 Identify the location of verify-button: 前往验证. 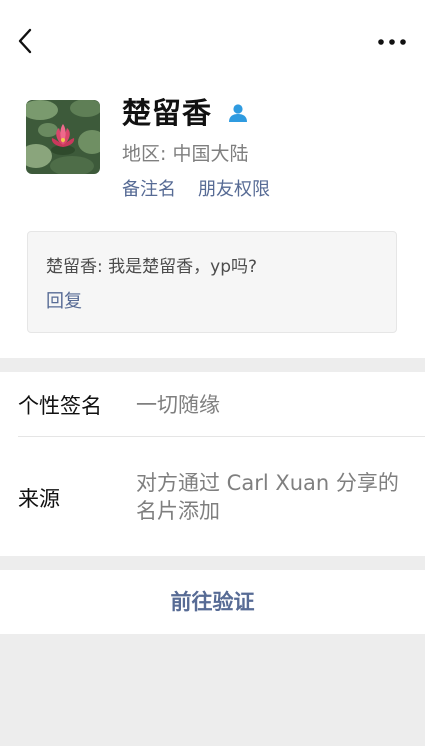
(212, 602).